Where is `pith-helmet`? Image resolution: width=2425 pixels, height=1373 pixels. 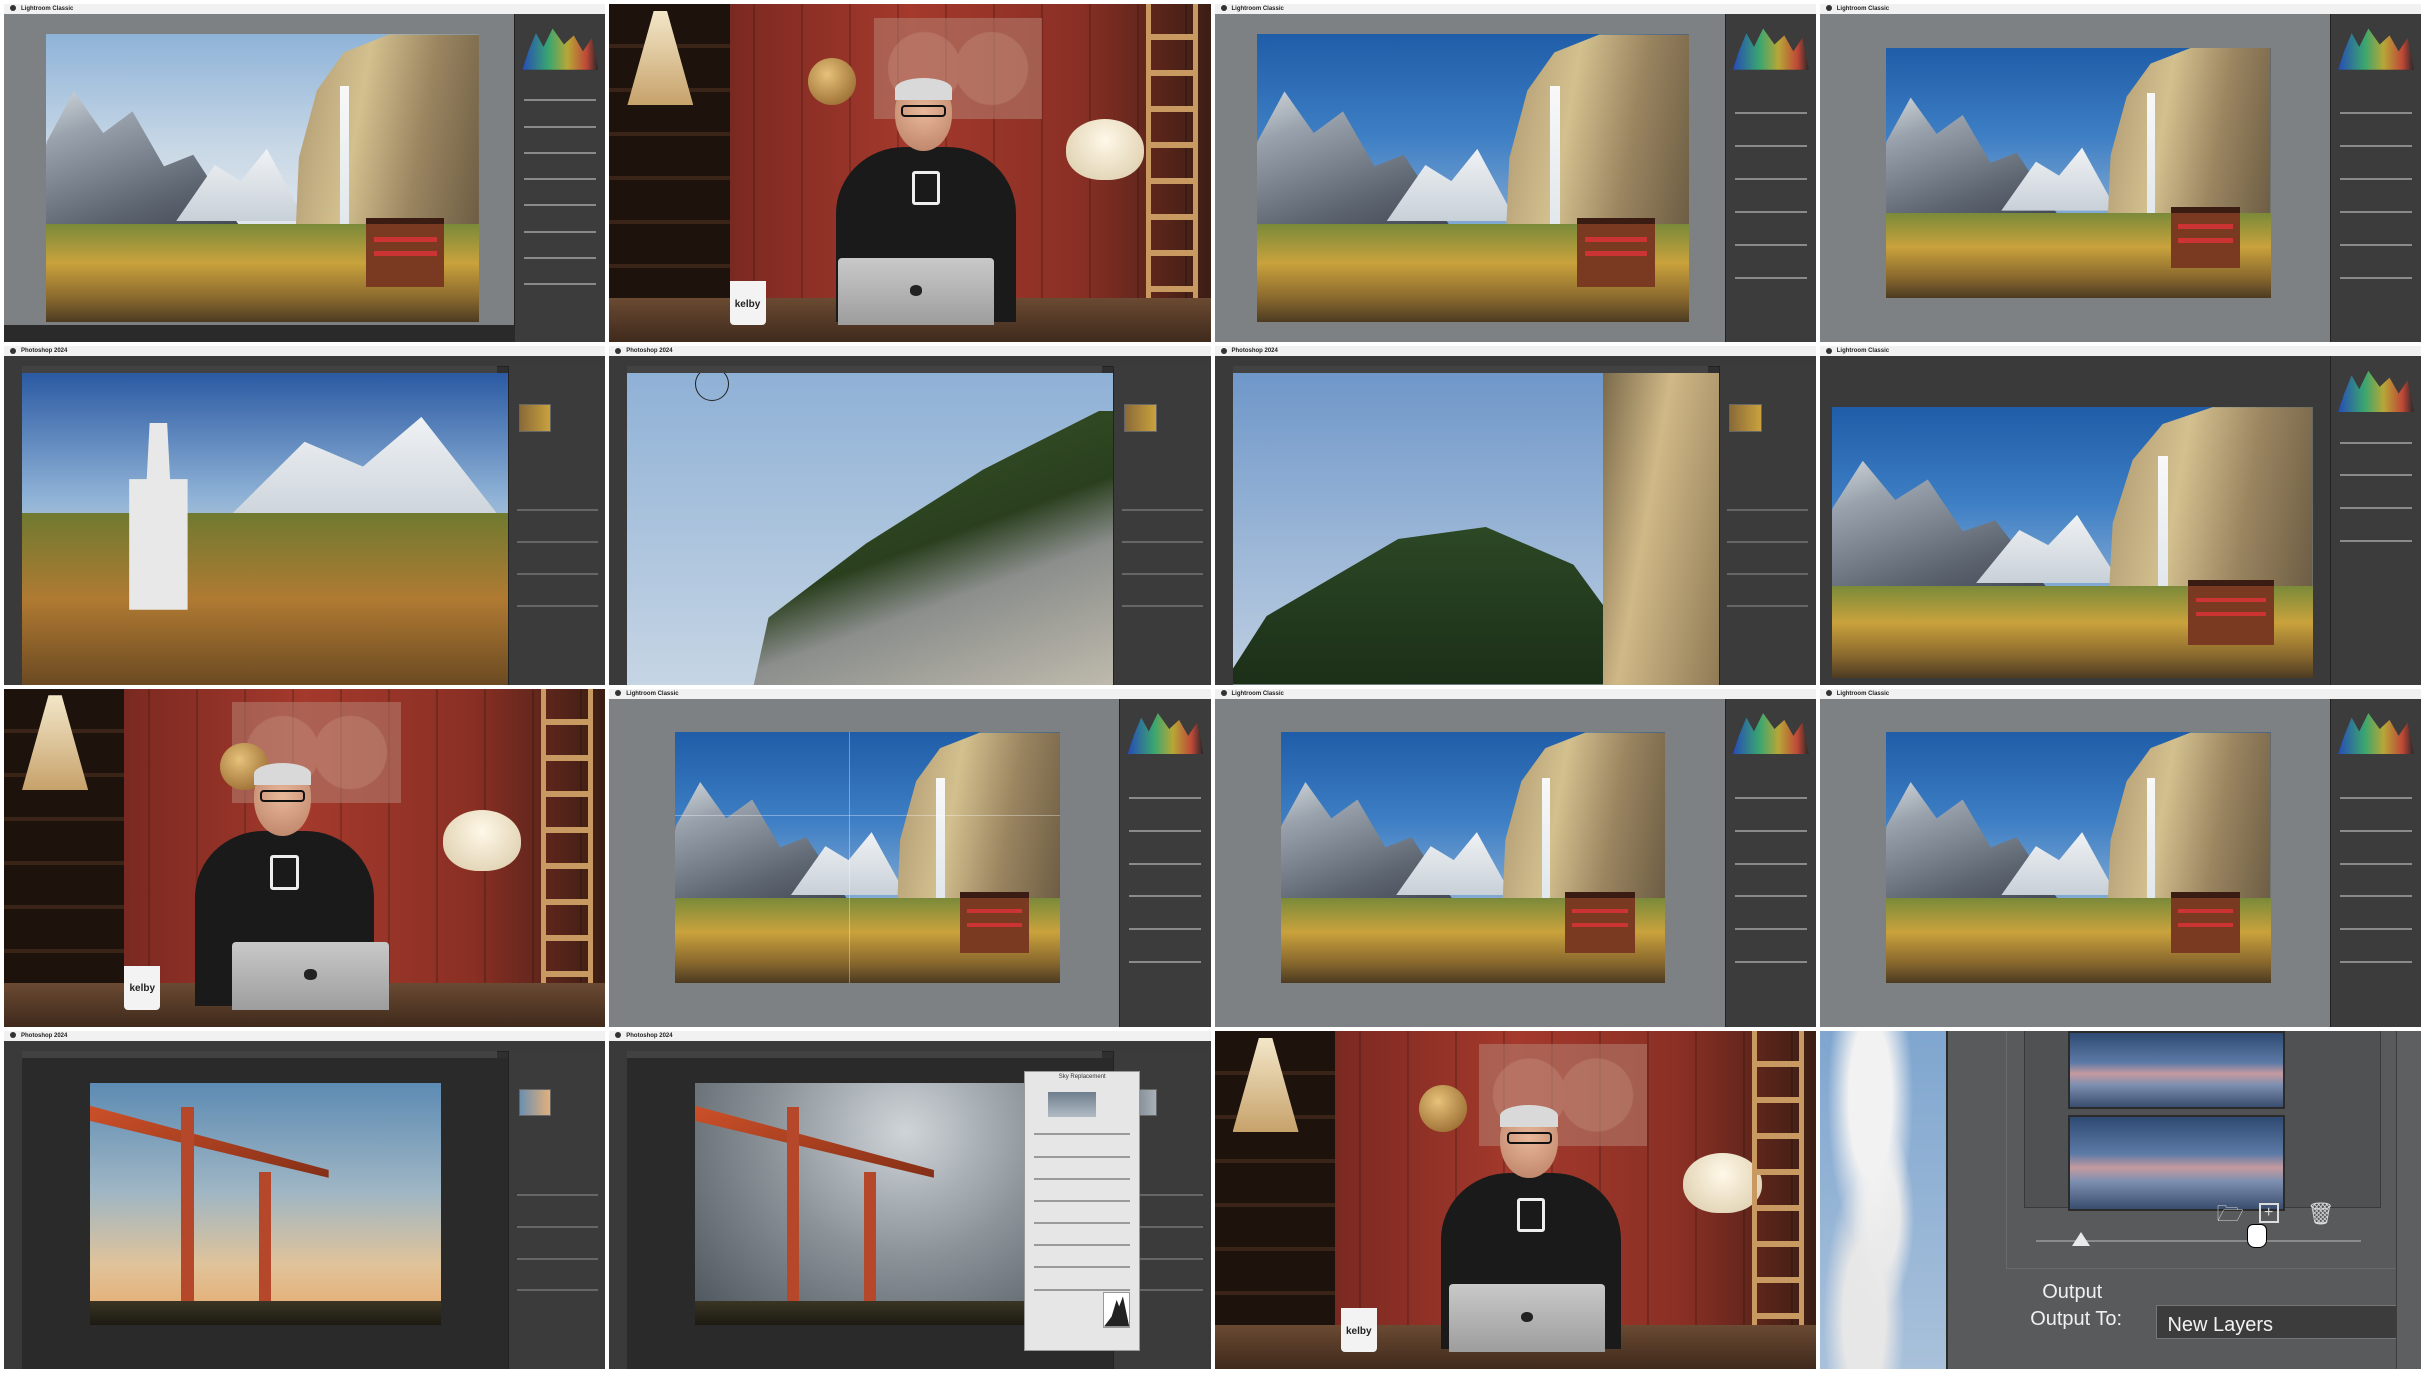 pith-helmet is located at coordinates (1105, 149).